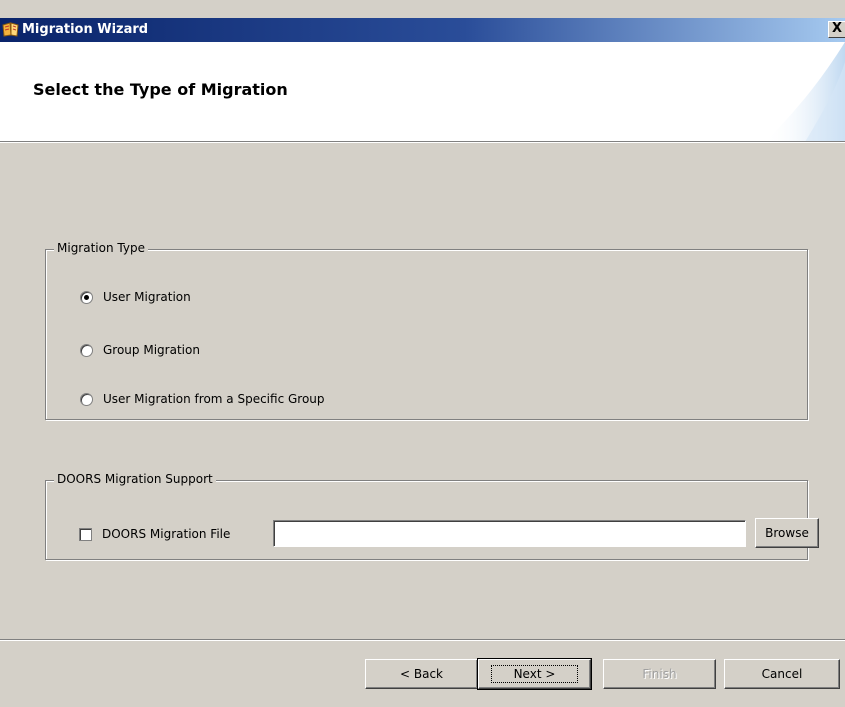 The image size is (845, 707). I want to click on close-button: X, so click(836, 29).